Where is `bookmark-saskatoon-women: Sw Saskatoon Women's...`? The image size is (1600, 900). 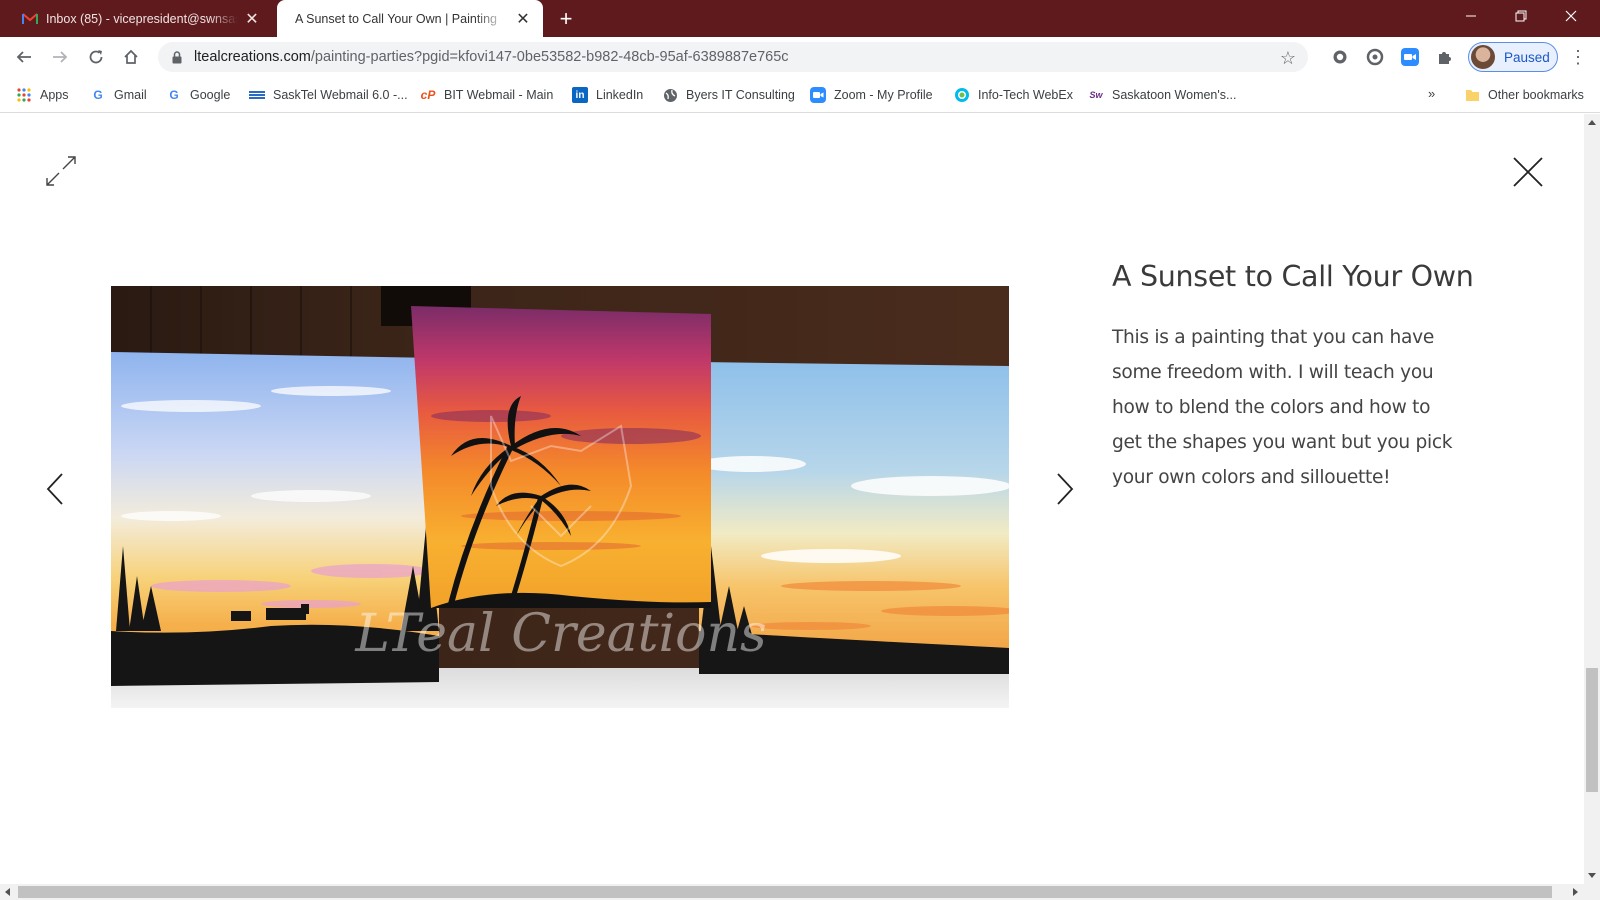 bookmark-saskatoon-women: Sw Saskatoon Women's... is located at coordinates (1162, 95).